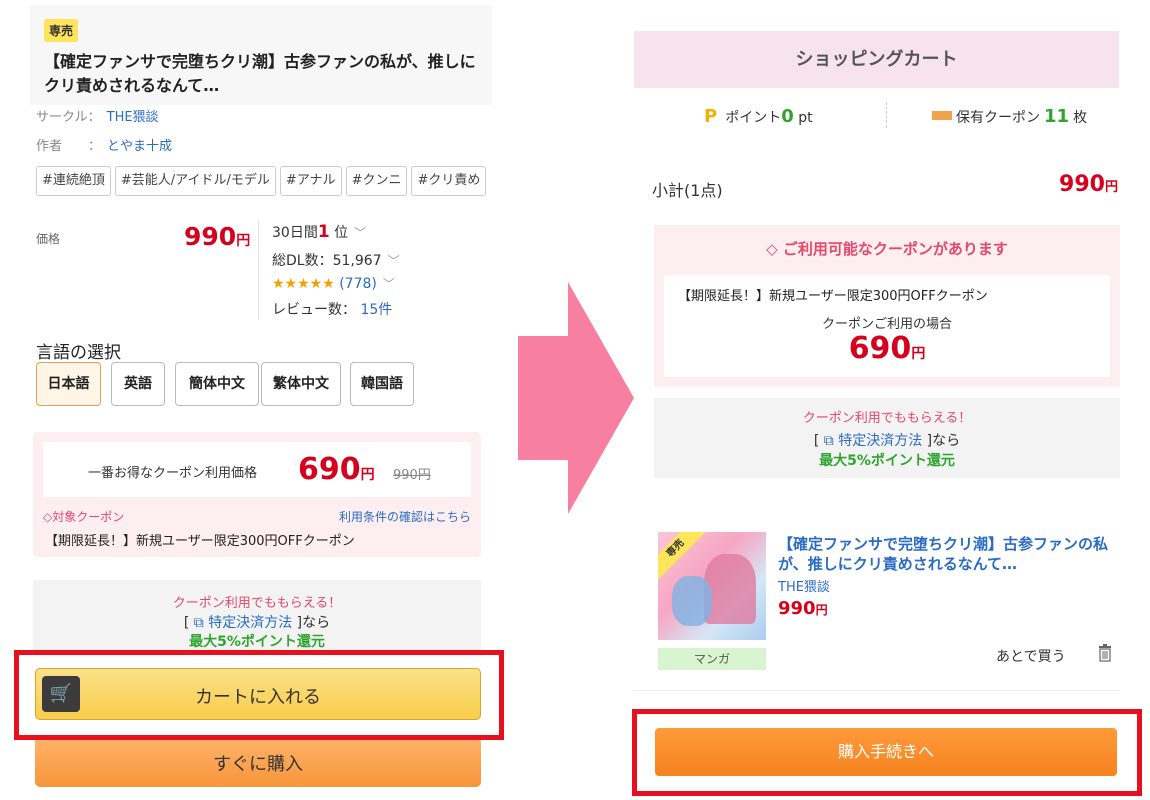 The image size is (1150, 800). What do you see at coordinates (376, 310) in the screenshot?
I see `reviews-link: 15件` at bounding box center [376, 310].